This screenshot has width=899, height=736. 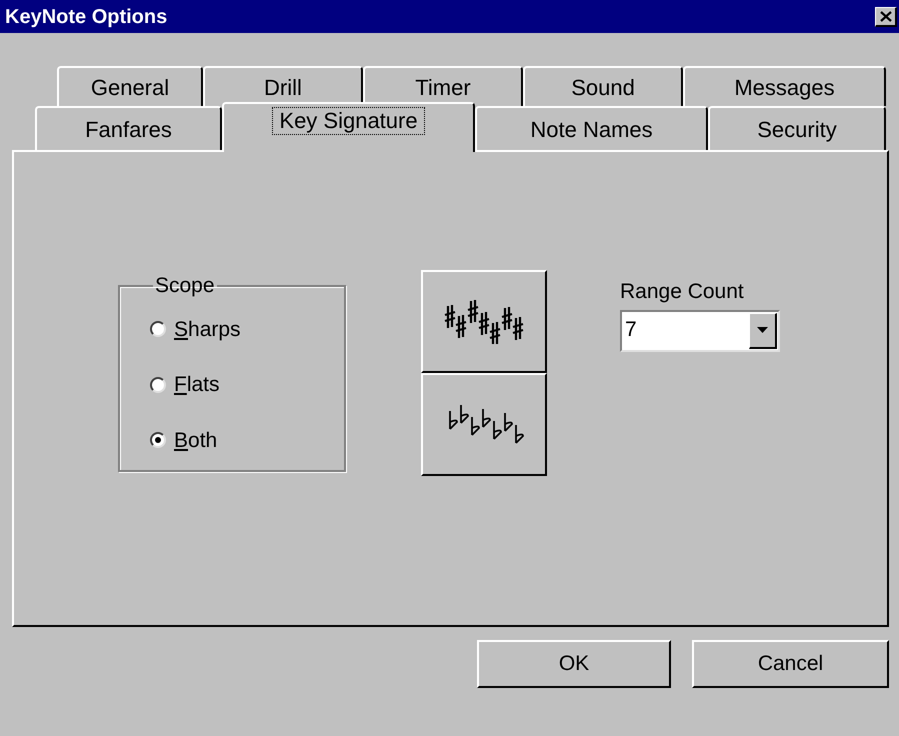 I want to click on range-count-dropdown: 7, so click(x=700, y=331).